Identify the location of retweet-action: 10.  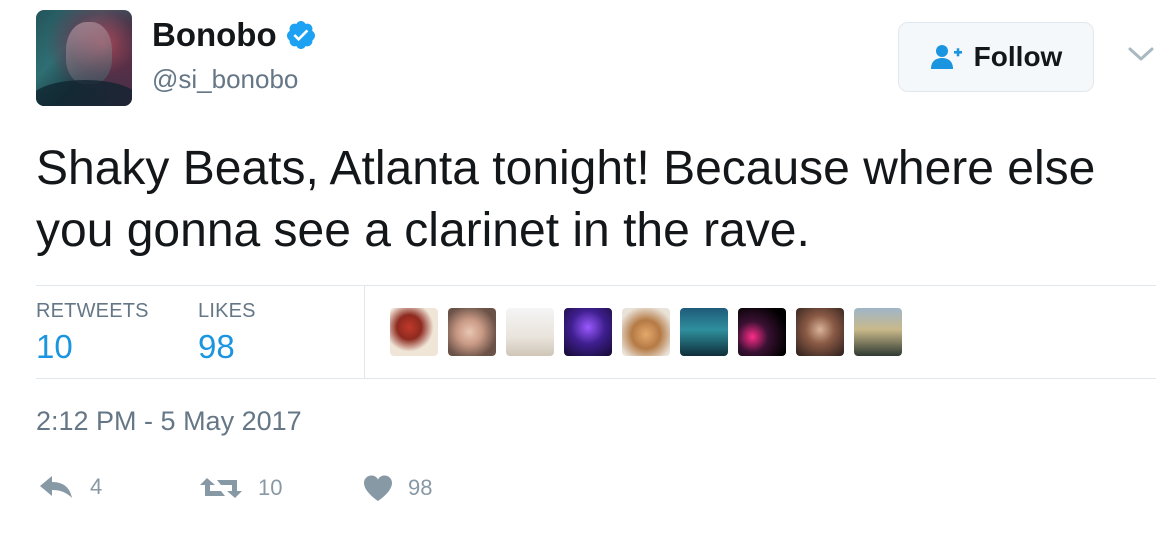
(240, 488).